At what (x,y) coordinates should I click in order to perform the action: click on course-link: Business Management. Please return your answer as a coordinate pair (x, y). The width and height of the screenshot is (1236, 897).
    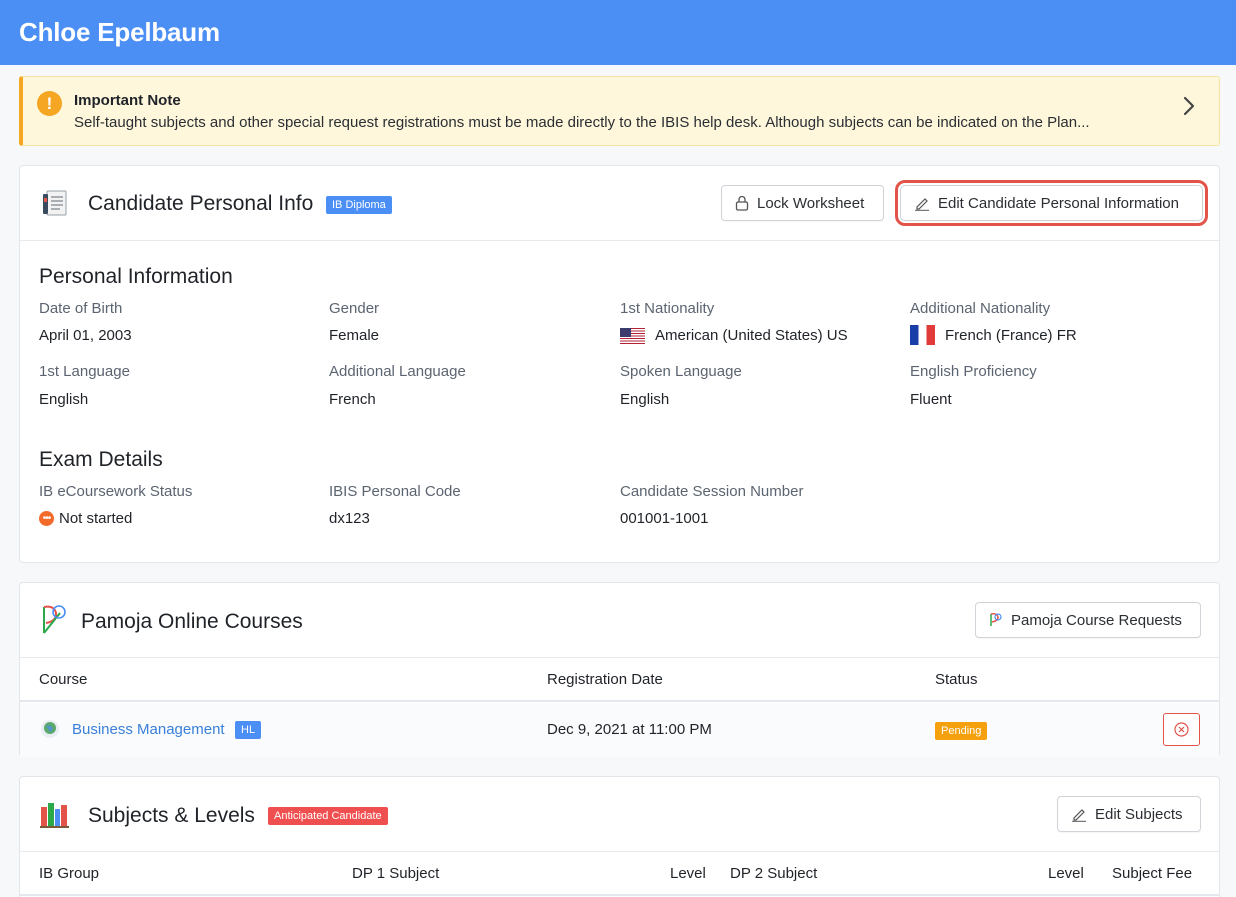
    Looking at the image, I should click on (148, 729).